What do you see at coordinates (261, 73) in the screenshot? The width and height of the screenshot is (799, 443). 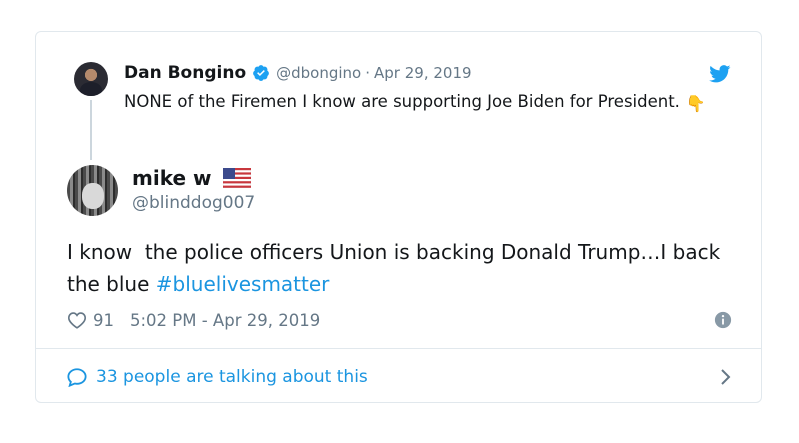 I see `verified-badge-icon` at bounding box center [261, 73].